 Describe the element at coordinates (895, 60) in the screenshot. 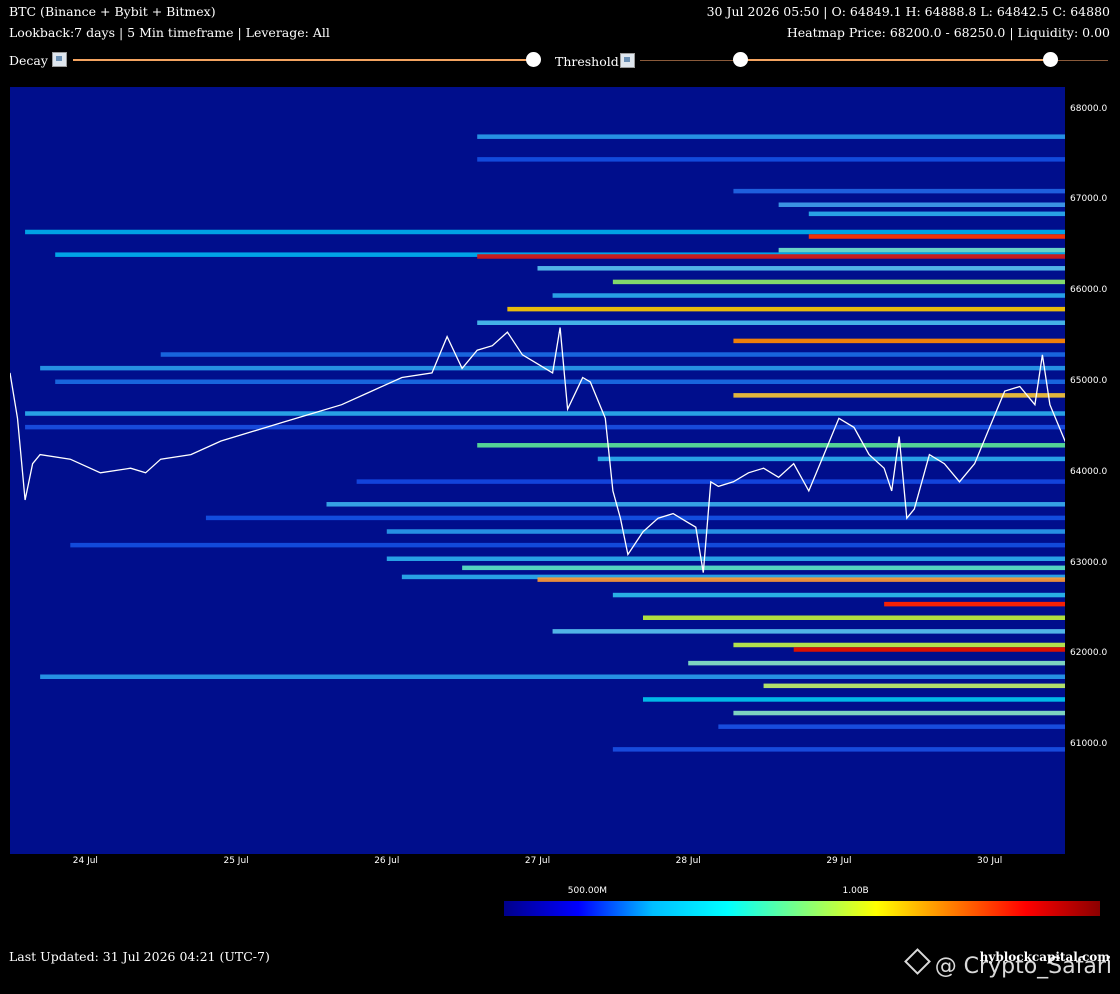

I see `threshold-slider-range` at that location.